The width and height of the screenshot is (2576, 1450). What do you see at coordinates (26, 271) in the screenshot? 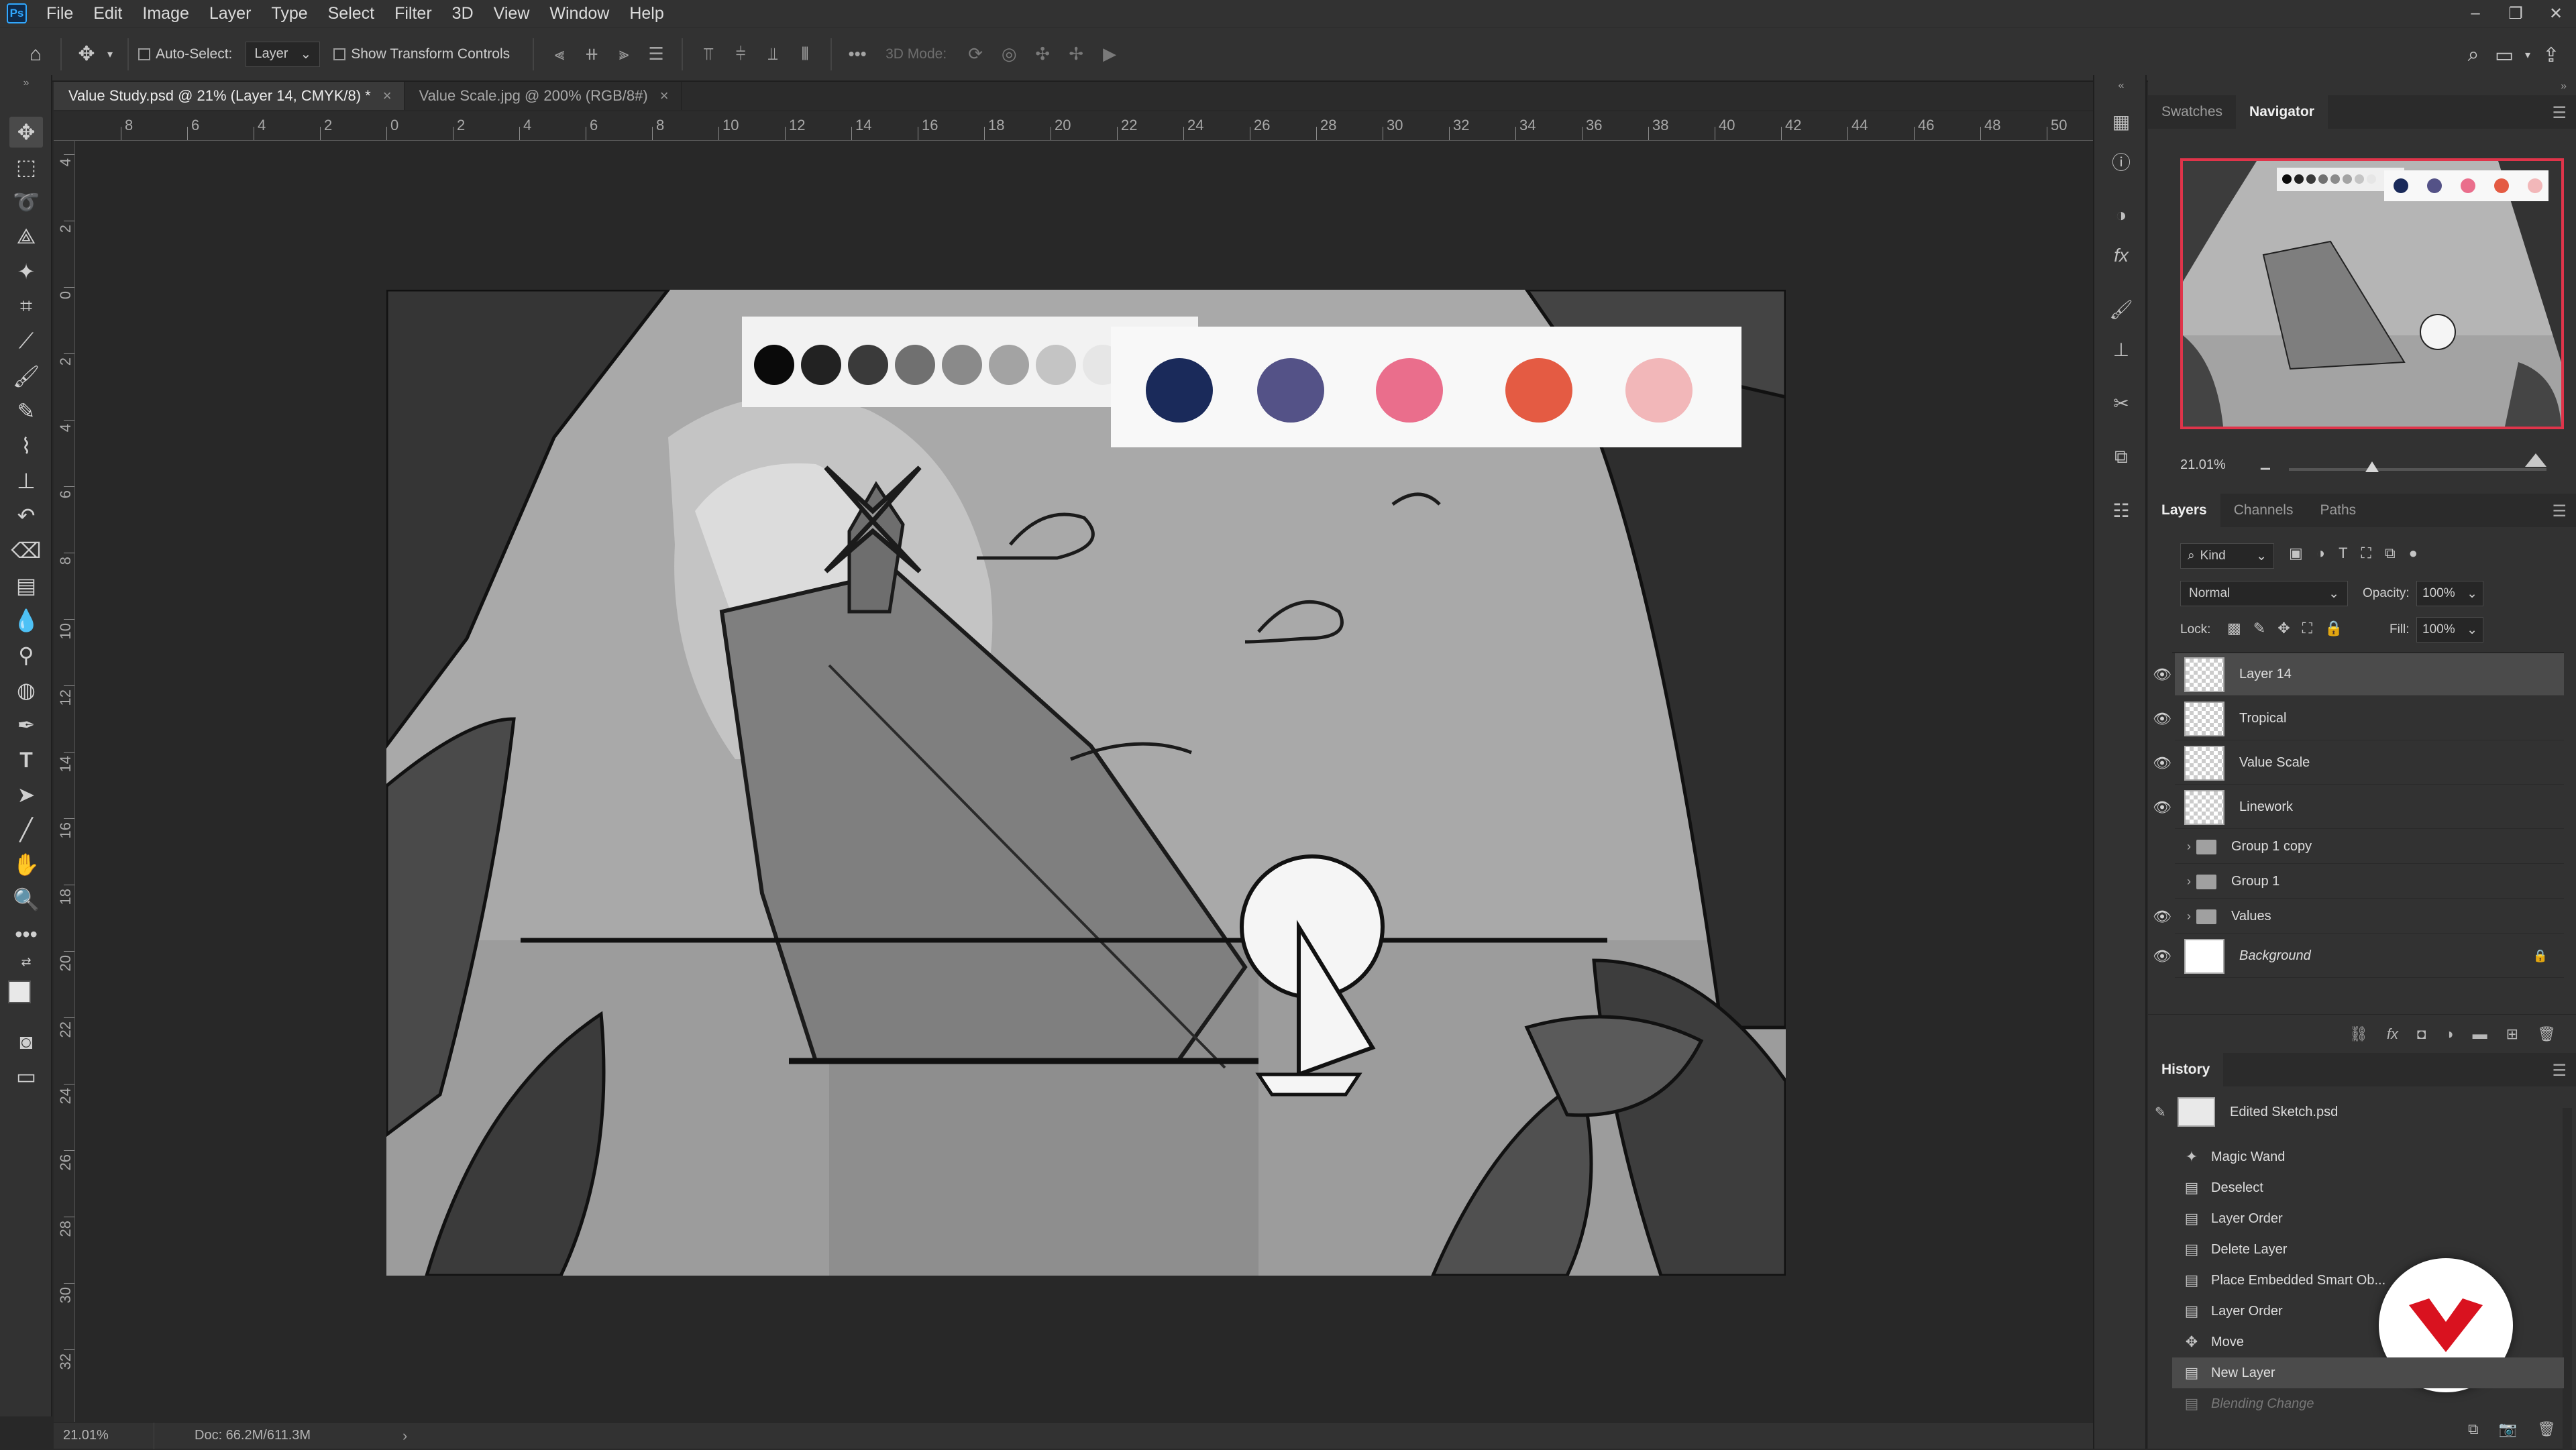
I see `magic-wand-tool-icon: ✦` at bounding box center [26, 271].